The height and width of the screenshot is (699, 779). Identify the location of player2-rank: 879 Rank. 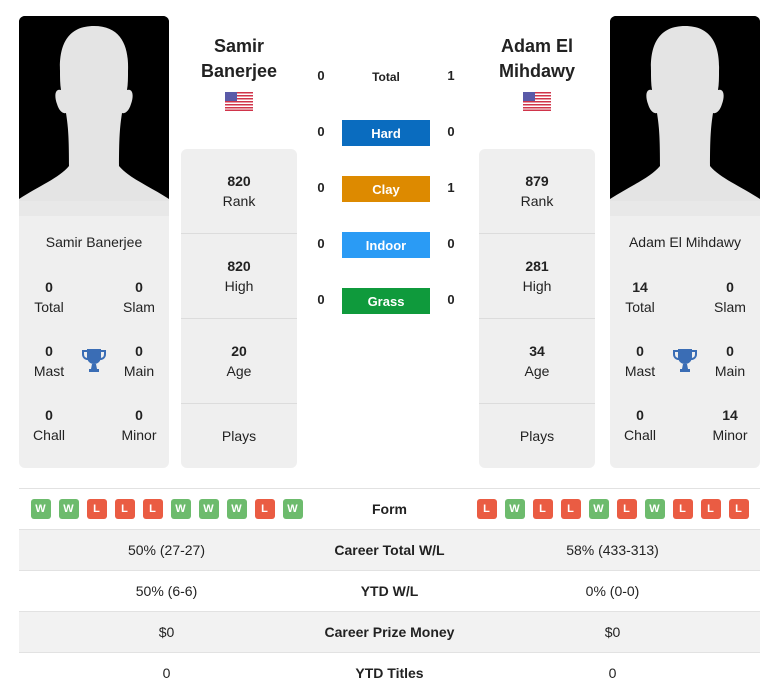
(537, 191).